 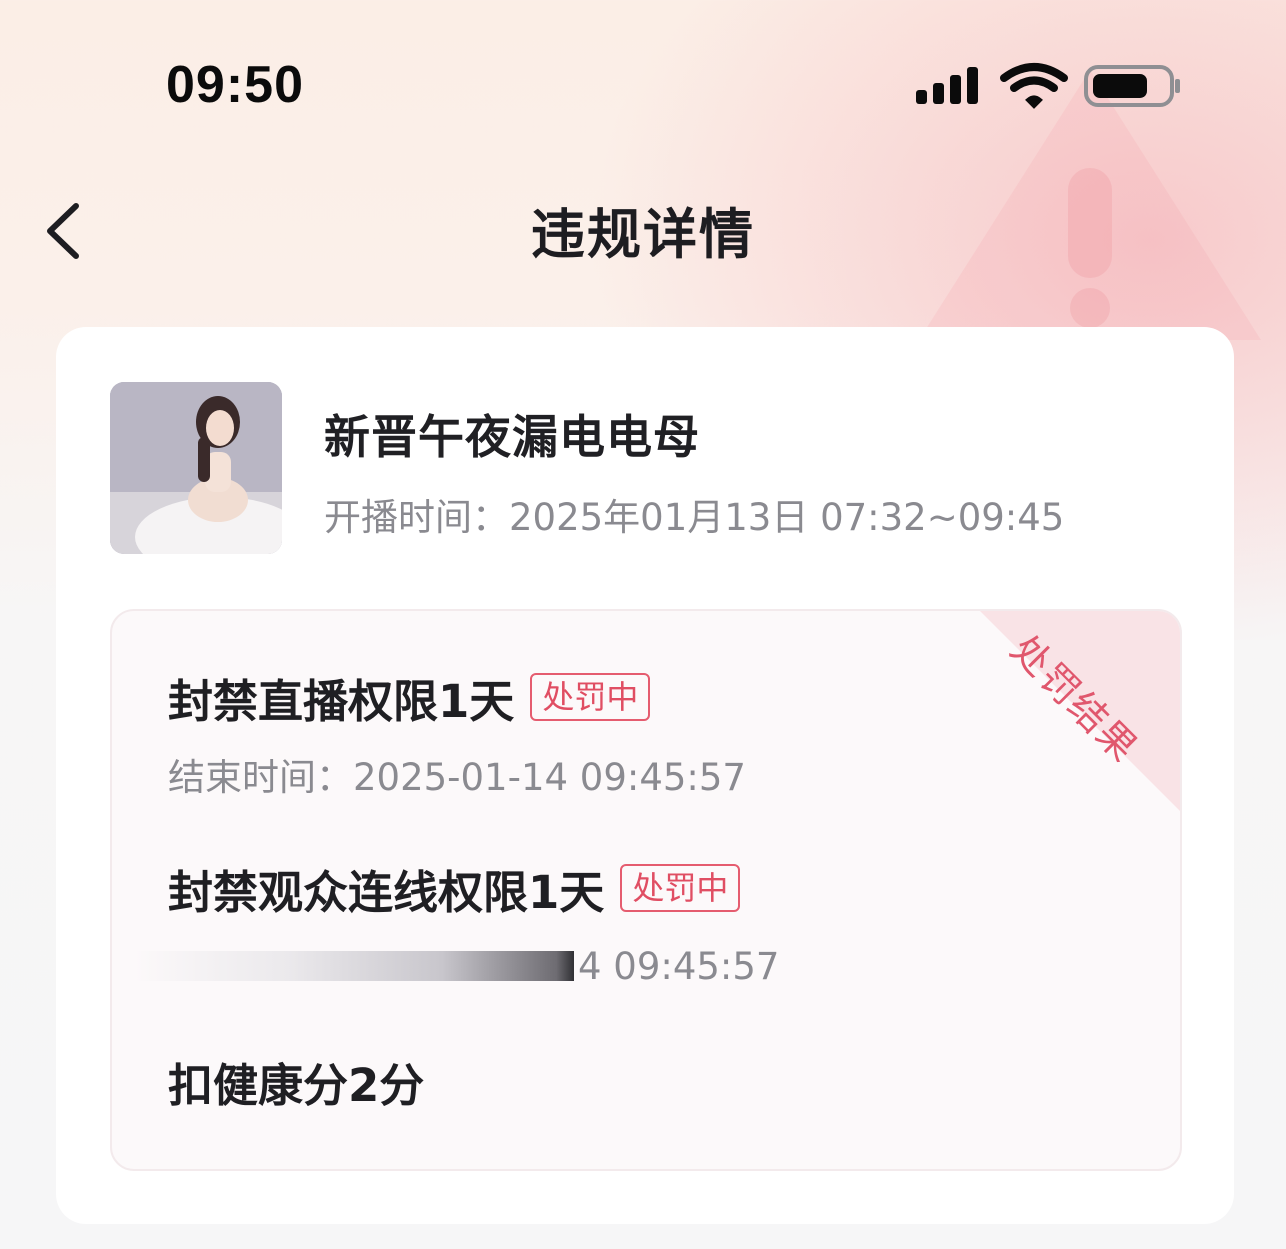 I want to click on penalty-title: 扣健康分2分, so click(x=296, y=1085).